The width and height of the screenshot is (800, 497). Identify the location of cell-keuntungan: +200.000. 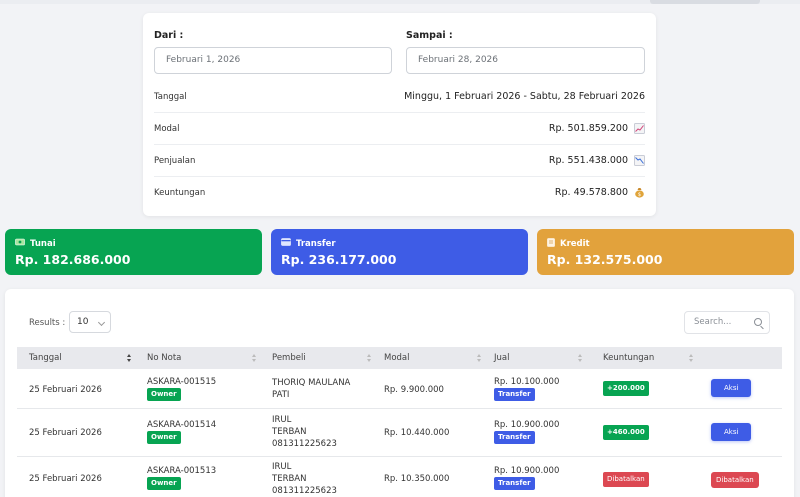
(626, 388).